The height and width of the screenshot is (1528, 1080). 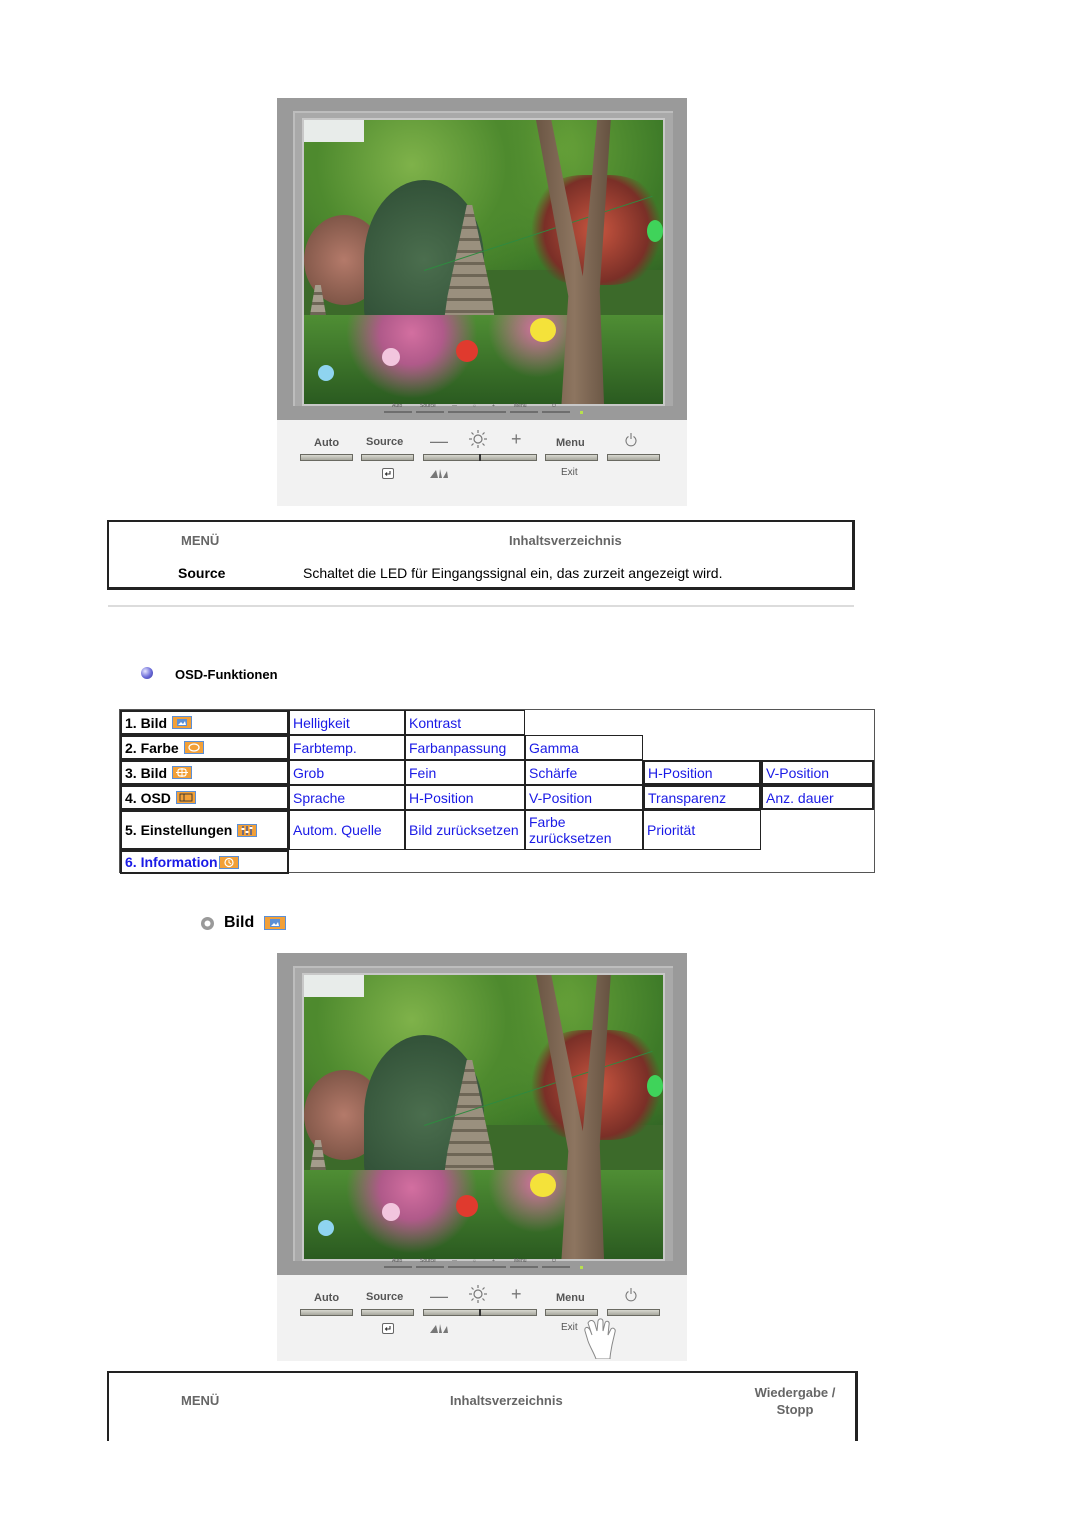 What do you see at coordinates (171, 862) in the screenshot?
I see `osd-row-label: 6. Information` at bounding box center [171, 862].